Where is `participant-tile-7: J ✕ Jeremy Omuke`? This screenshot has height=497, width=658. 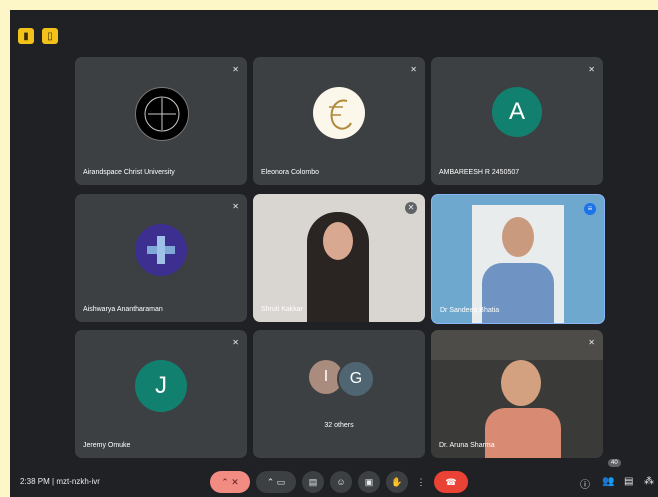
participant-tile-7: J ✕ Jeremy Omuke is located at coordinates (161, 394).